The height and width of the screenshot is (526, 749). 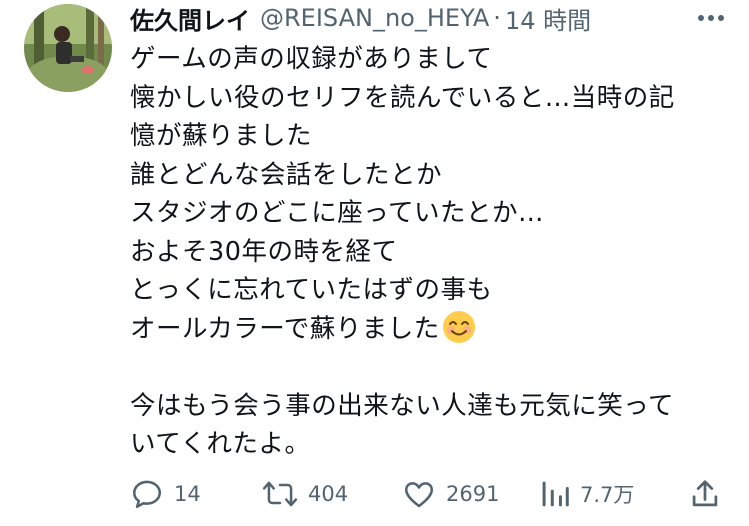 What do you see at coordinates (221, 136) in the screenshot?
I see `tweet-line: 憶が蘇りました` at bounding box center [221, 136].